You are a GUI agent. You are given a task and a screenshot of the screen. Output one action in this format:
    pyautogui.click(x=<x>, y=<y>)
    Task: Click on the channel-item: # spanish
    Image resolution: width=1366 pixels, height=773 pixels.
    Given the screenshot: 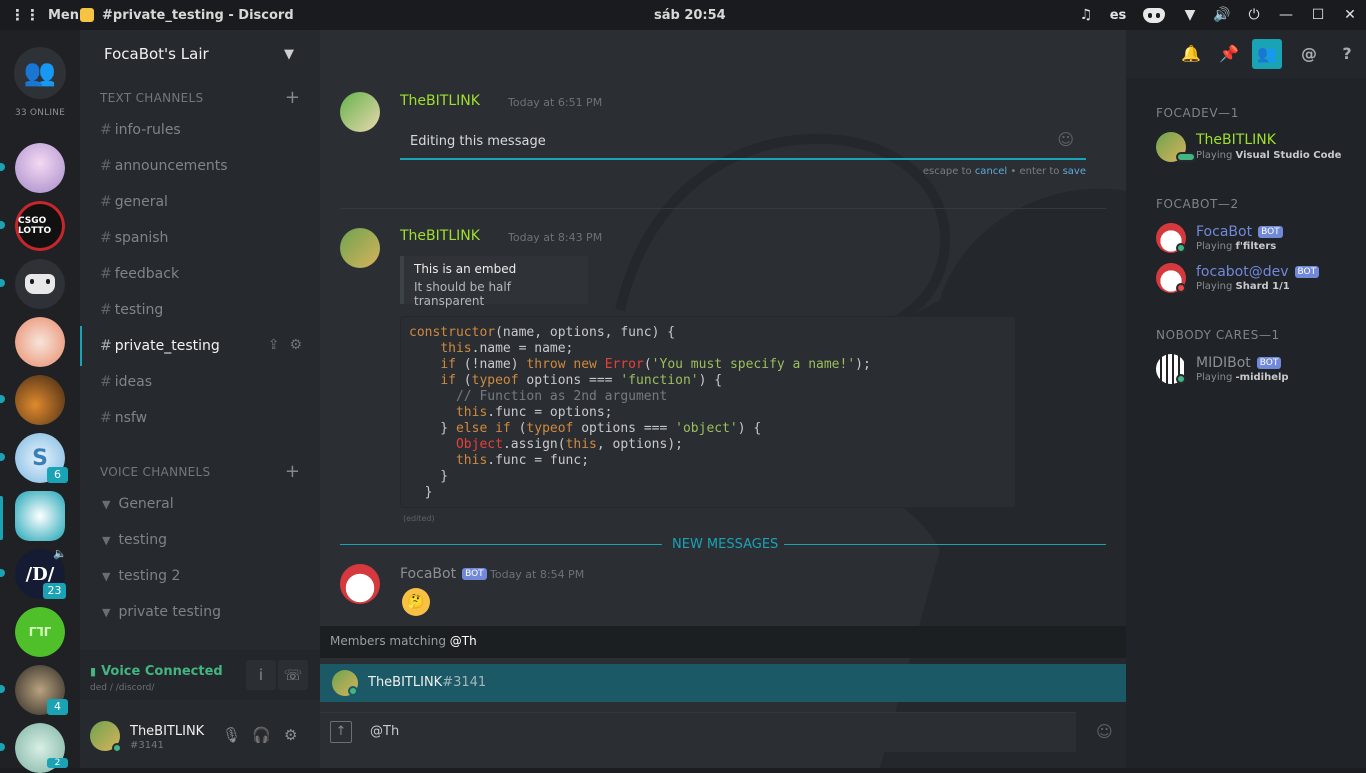 What is the action you would take?
    pyautogui.click(x=134, y=238)
    